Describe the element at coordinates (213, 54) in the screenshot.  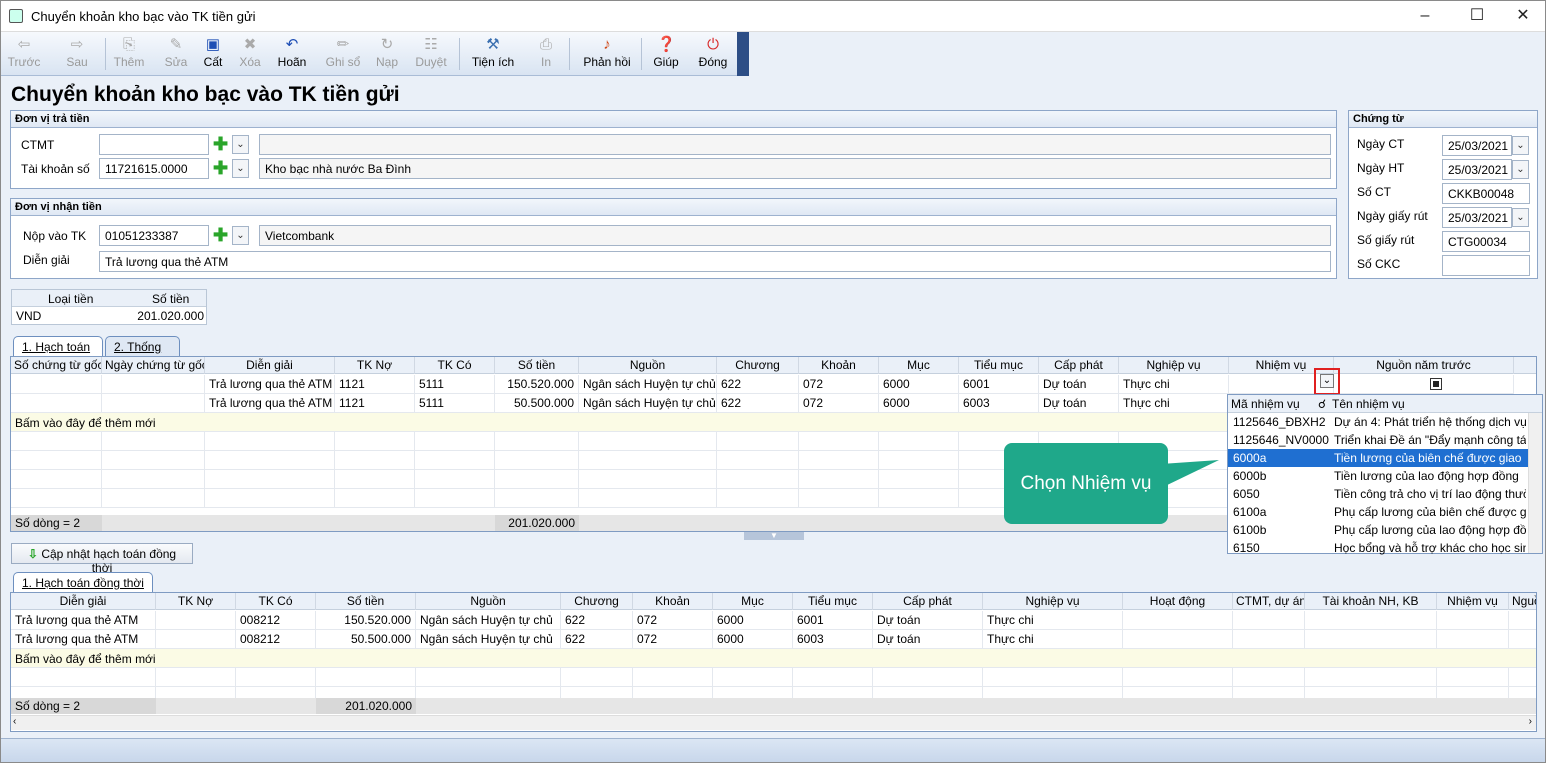
I see `toolbar-cat-button: ▣ Cất` at that location.